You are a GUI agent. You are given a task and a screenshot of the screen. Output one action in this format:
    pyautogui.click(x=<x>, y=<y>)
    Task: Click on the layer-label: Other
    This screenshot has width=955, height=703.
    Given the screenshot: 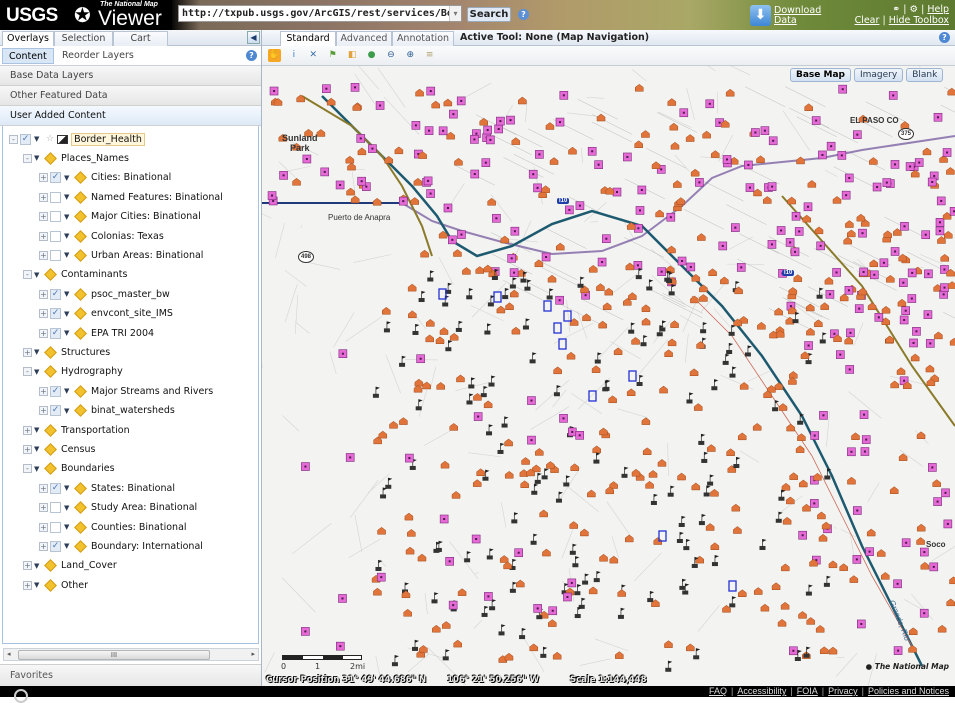 What is the action you would take?
    pyautogui.click(x=74, y=585)
    